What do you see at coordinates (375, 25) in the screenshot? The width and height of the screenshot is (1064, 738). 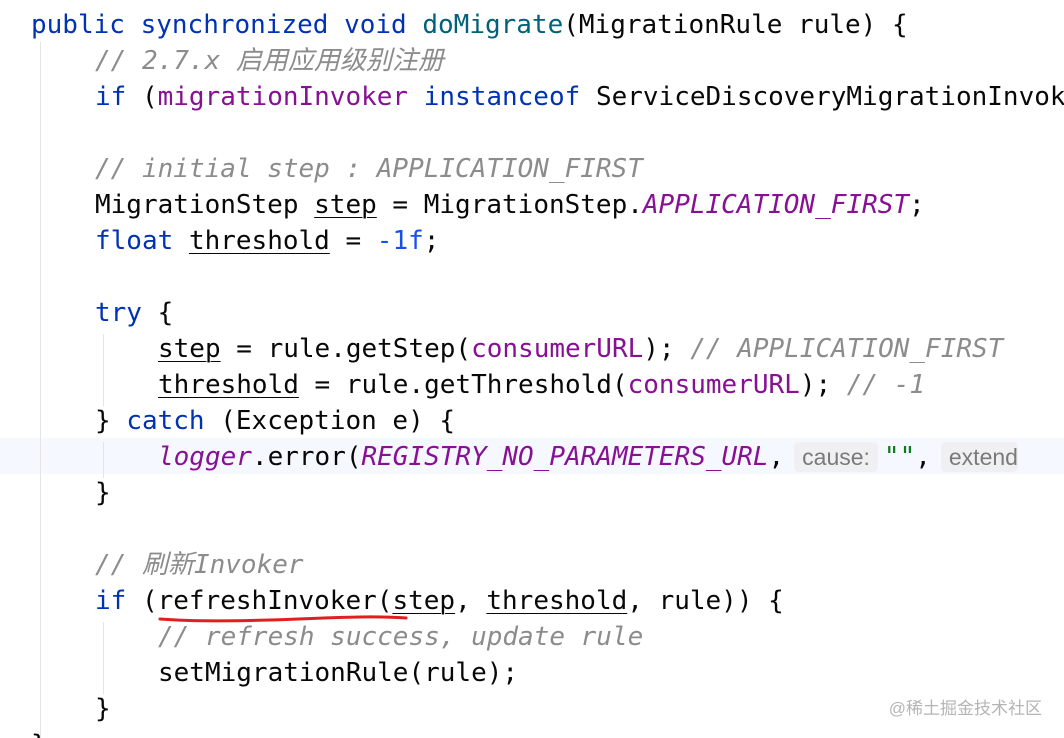 I see `keyword: void` at bounding box center [375, 25].